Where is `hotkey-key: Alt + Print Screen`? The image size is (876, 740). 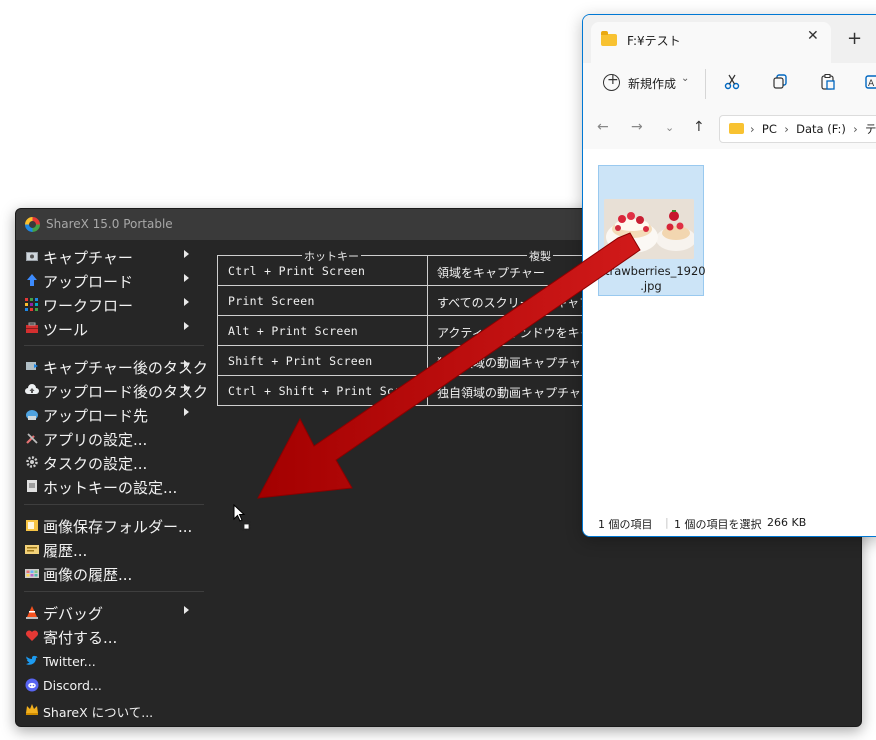 hotkey-key: Alt + Print Screen is located at coordinates (293, 331).